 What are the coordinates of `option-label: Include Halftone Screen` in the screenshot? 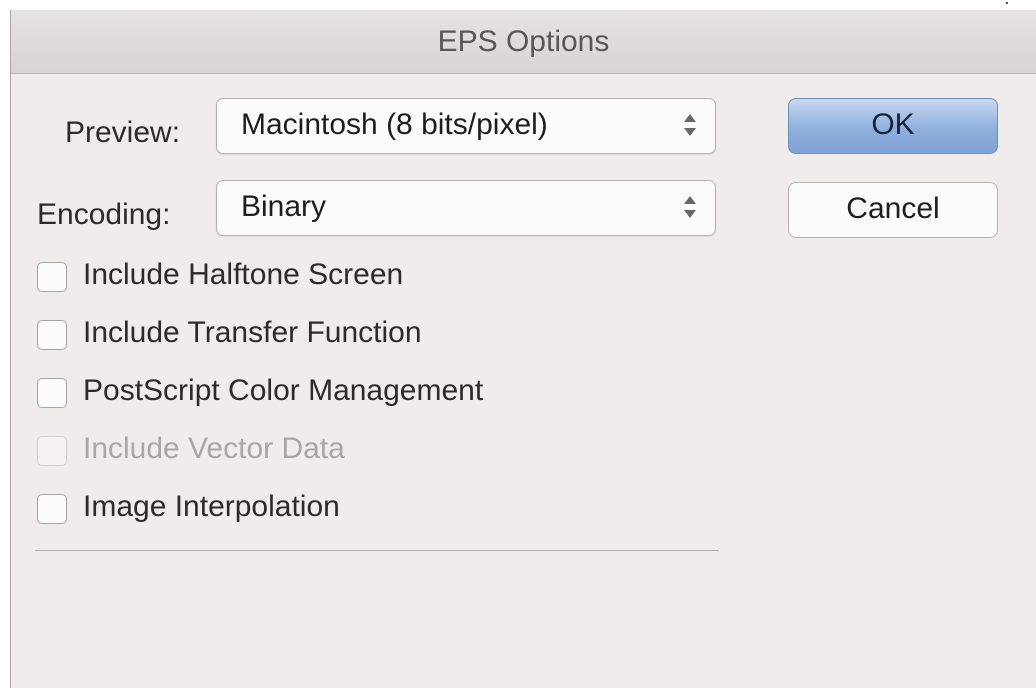 It's located at (243, 274).